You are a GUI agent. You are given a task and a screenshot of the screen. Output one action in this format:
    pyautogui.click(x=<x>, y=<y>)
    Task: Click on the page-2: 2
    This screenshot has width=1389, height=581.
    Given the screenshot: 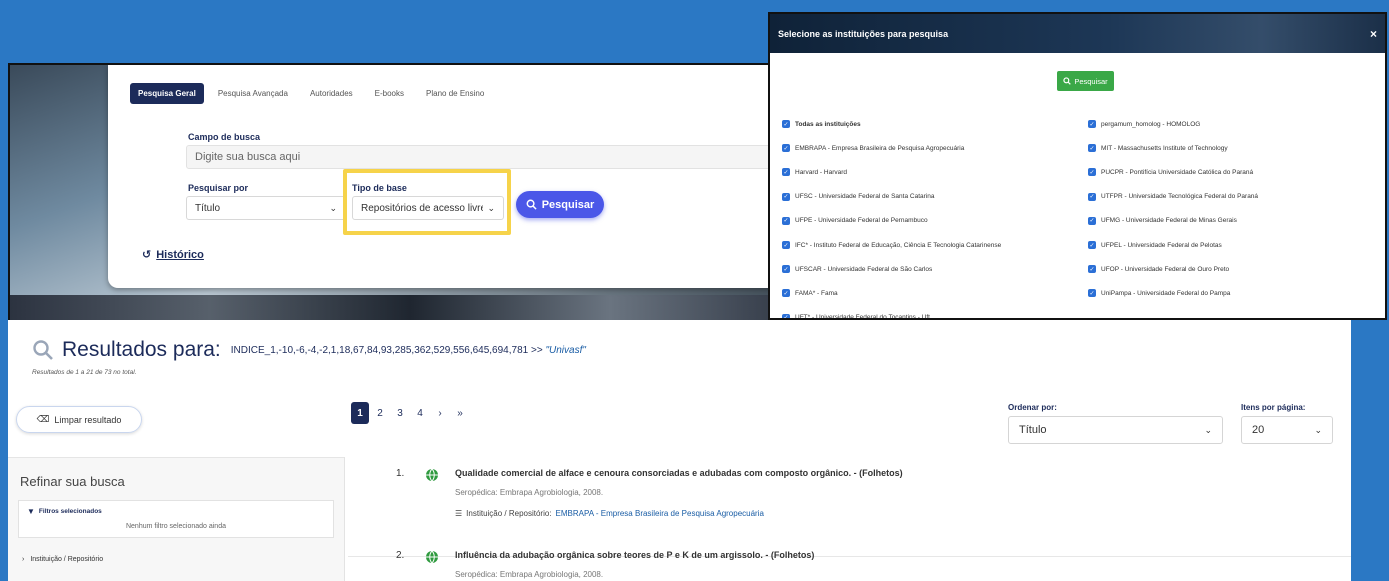 What is the action you would take?
    pyautogui.click(x=380, y=413)
    